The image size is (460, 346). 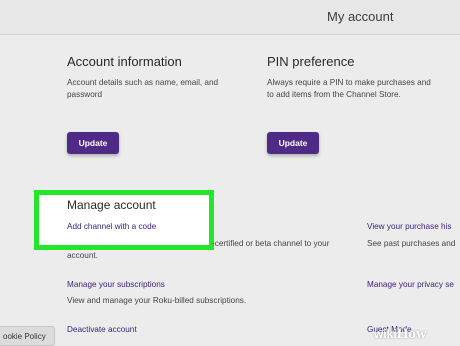 What do you see at coordinates (385, 334) in the screenshot?
I see `watermark-wiki: wiki` at bounding box center [385, 334].